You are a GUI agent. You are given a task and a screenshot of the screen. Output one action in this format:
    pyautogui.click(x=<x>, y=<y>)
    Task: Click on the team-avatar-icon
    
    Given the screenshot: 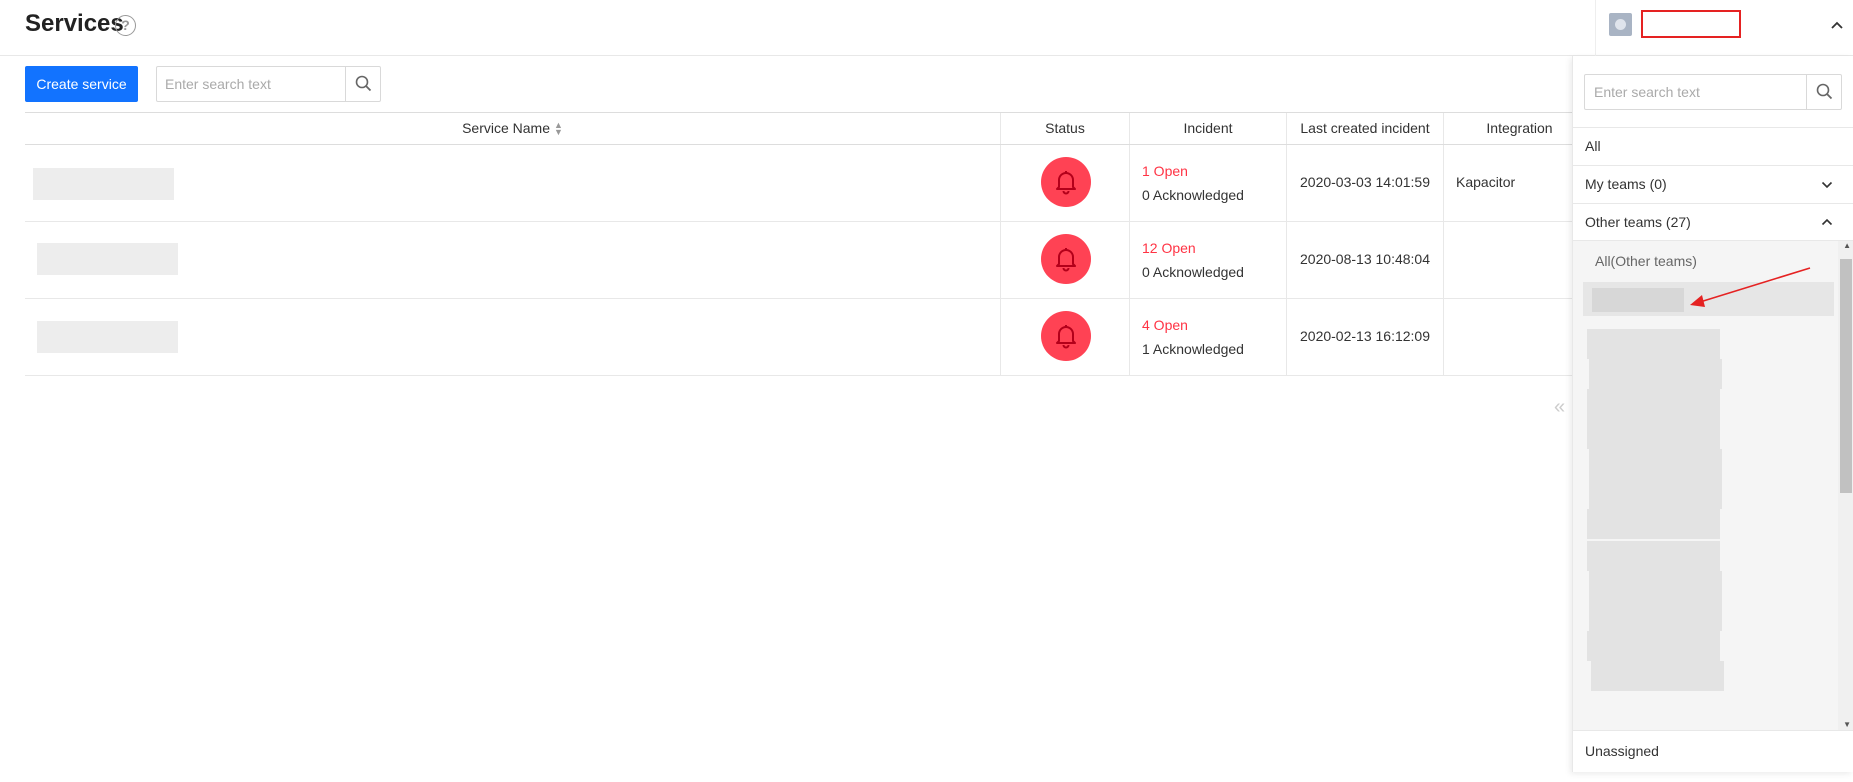 What is the action you would take?
    pyautogui.click(x=1620, y=24)
    